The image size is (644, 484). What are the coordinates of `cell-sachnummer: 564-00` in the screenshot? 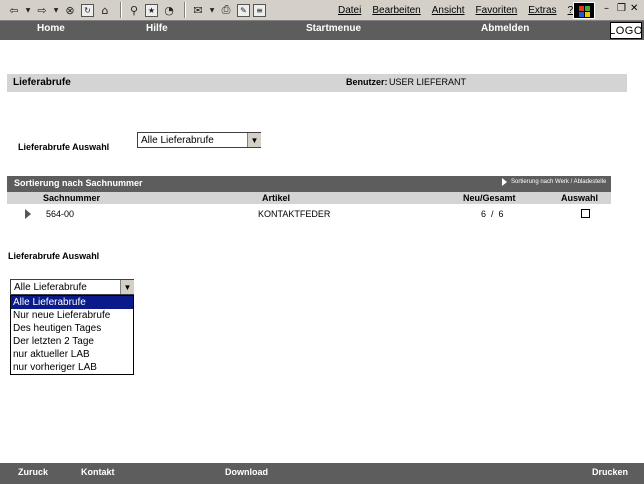 It's located at (60, 214).